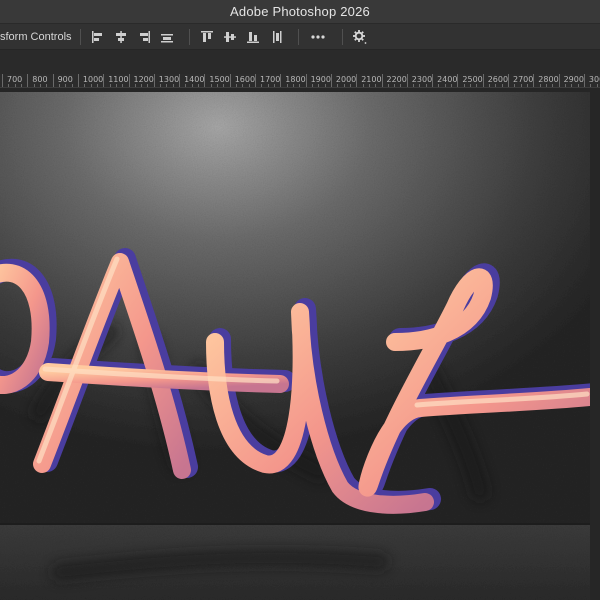 The width and height of the screenshot is (600, 600). I want to click on transform-controls-label: sform Controls, so click(36, 37).